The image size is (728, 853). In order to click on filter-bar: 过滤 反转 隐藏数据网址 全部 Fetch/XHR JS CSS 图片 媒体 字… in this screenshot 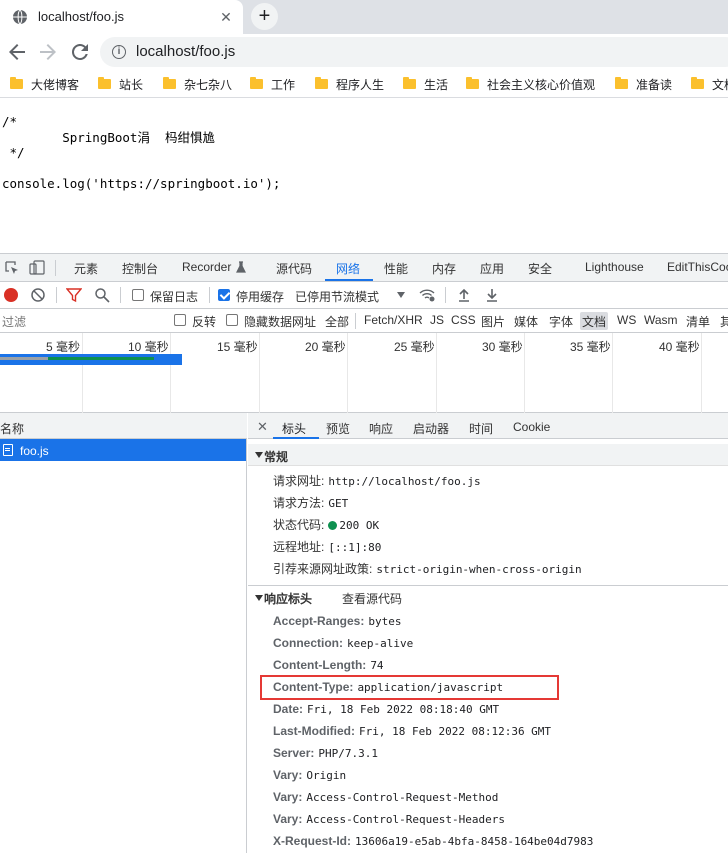, I will do `click(364, 321)`.